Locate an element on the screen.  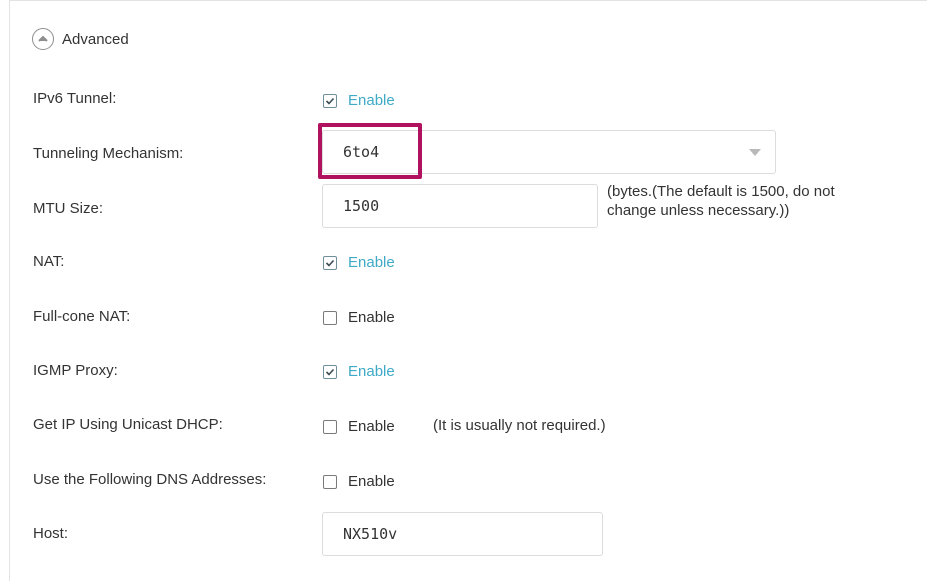
full-cone-nat-label: Full-cone NAT: is located at coordinates (82, 316).